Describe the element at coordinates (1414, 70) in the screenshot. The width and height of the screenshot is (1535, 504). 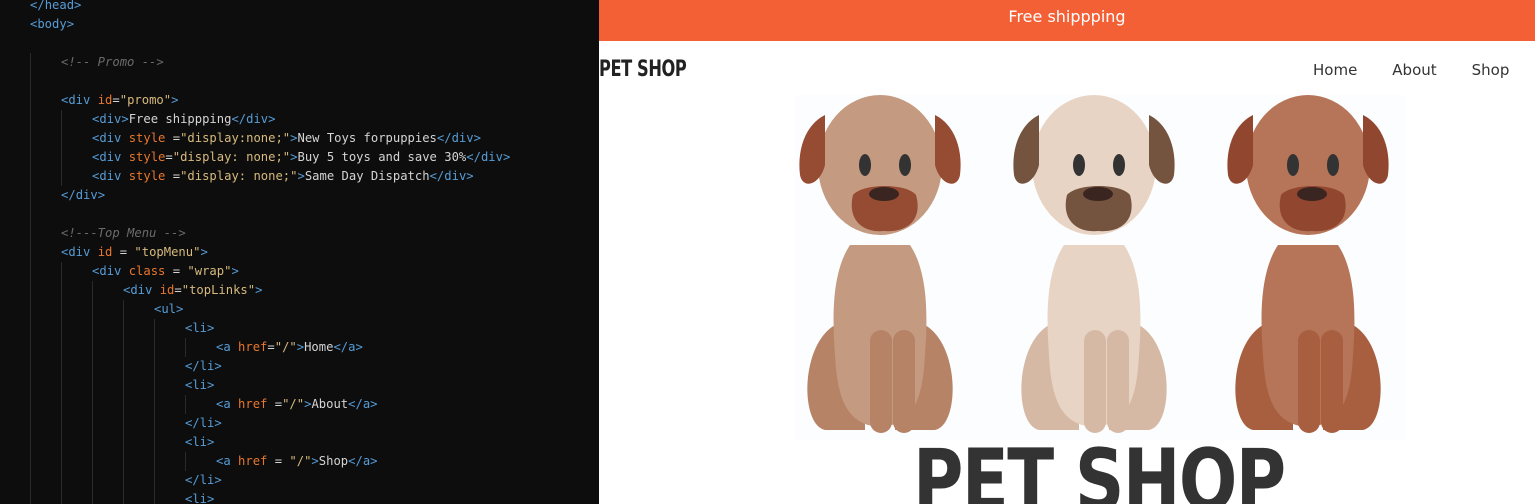
I see `nav-about-link: About` at that location.